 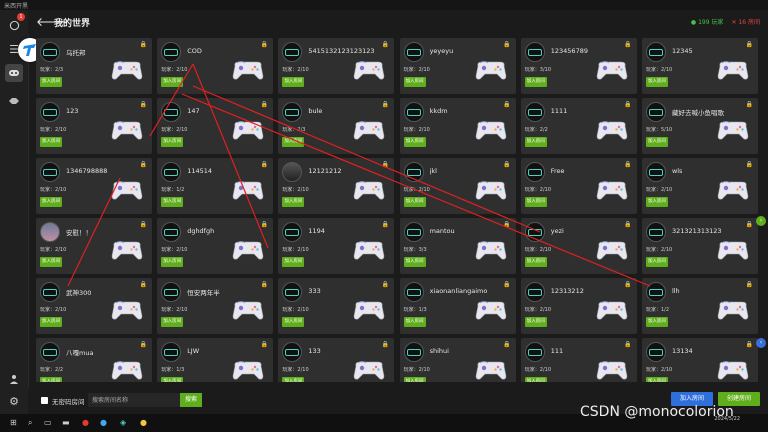 I want to click on taskview-icon: ▭, so click(x=48, y=422).